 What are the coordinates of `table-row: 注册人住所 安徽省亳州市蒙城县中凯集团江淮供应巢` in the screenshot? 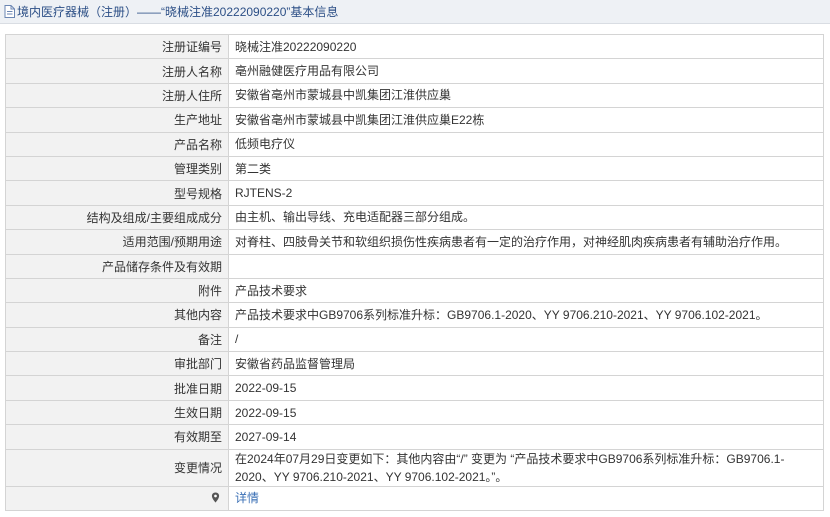 It's located at (414, 95).